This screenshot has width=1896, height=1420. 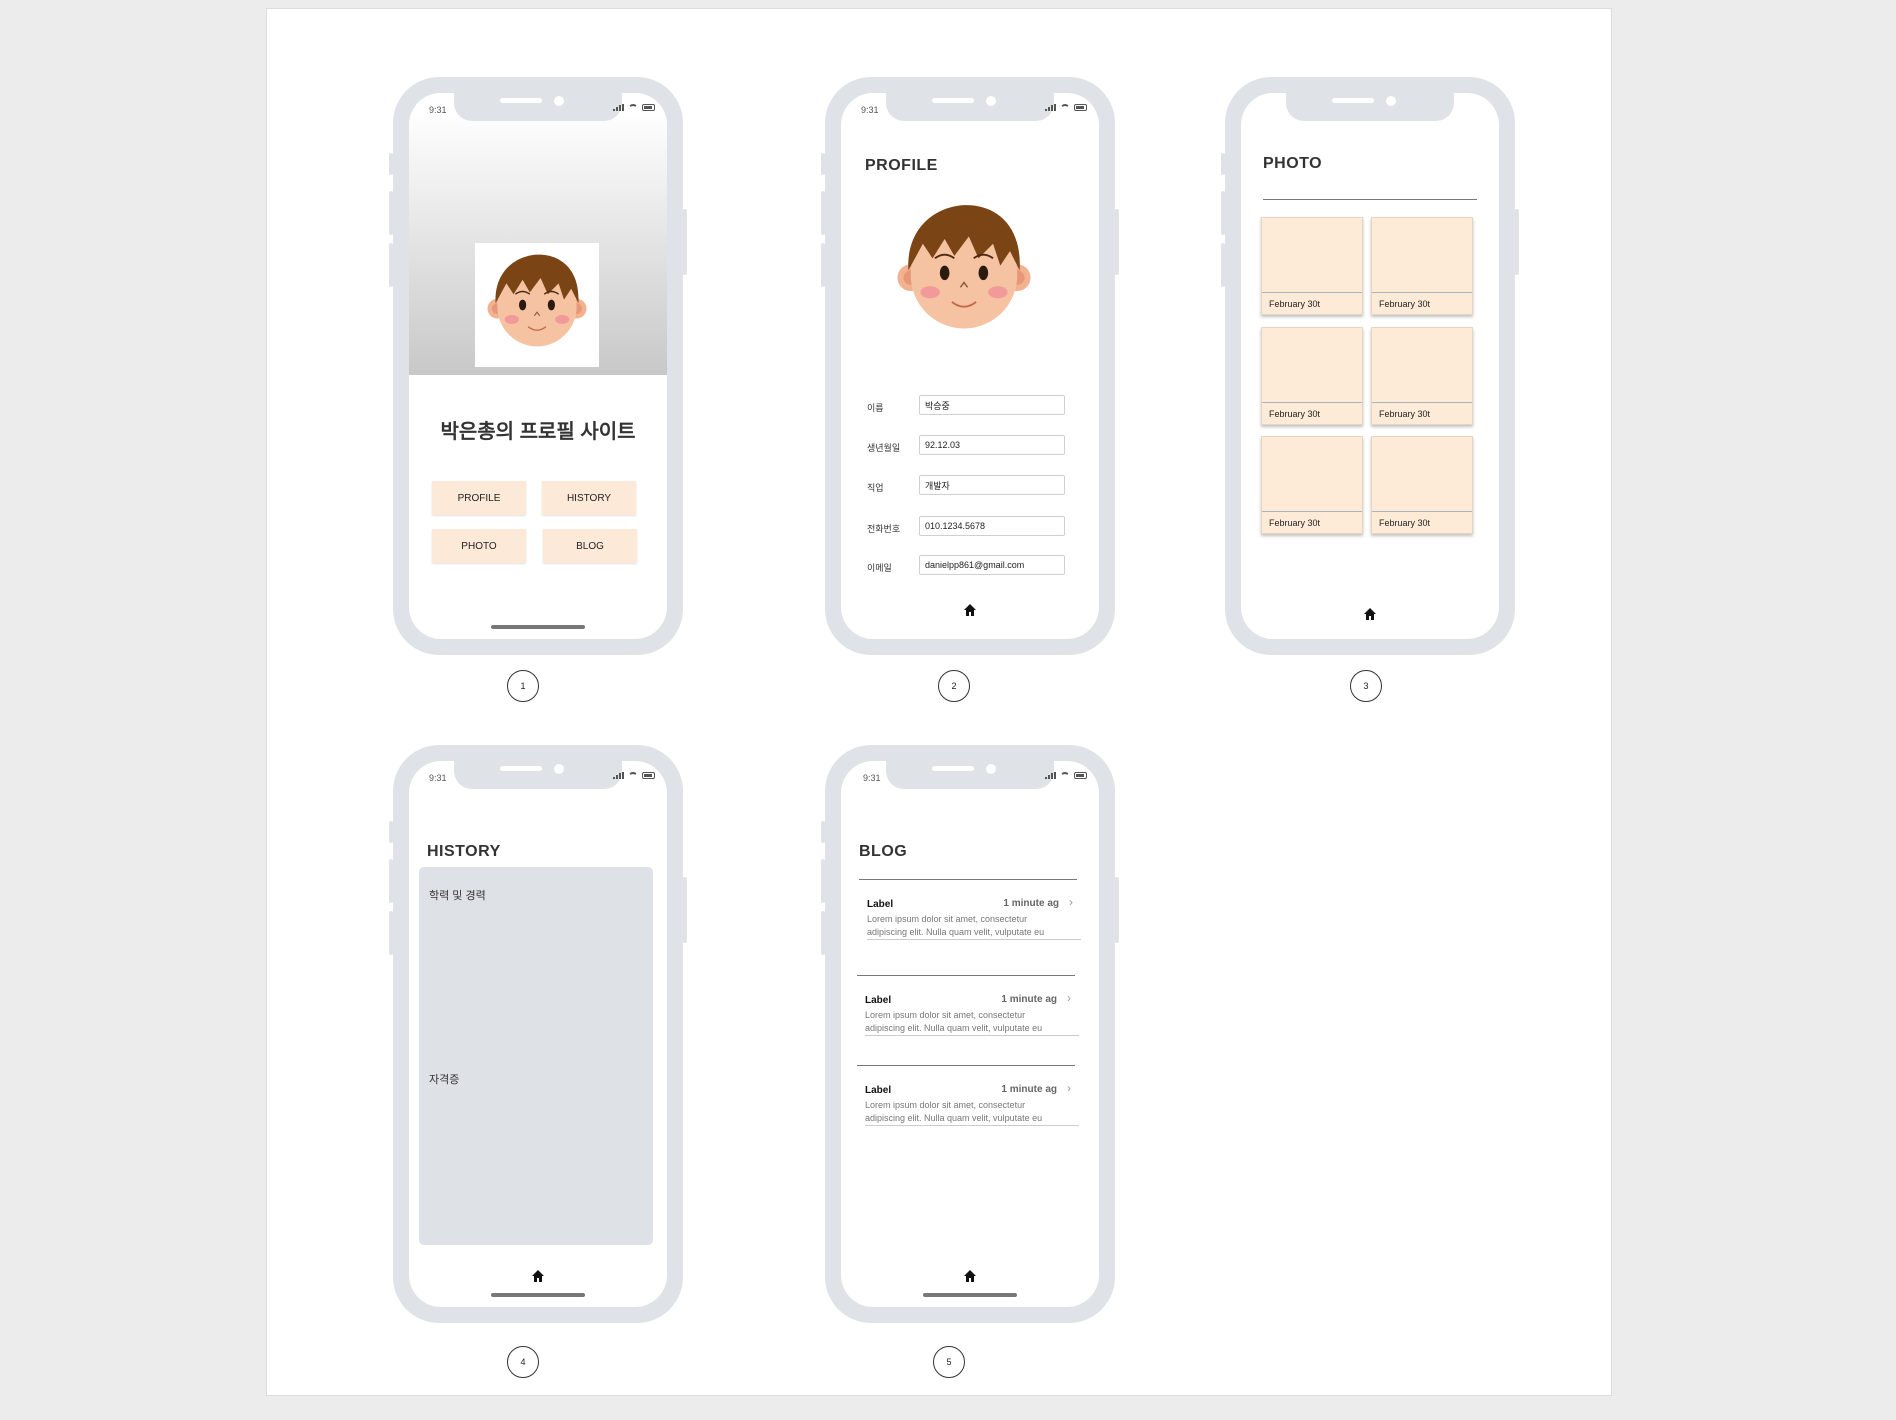 What do you see at coordinates (1366, 686) in the screenshot?
I see `page-number-3: 3` at bounding box center [1366, 686].